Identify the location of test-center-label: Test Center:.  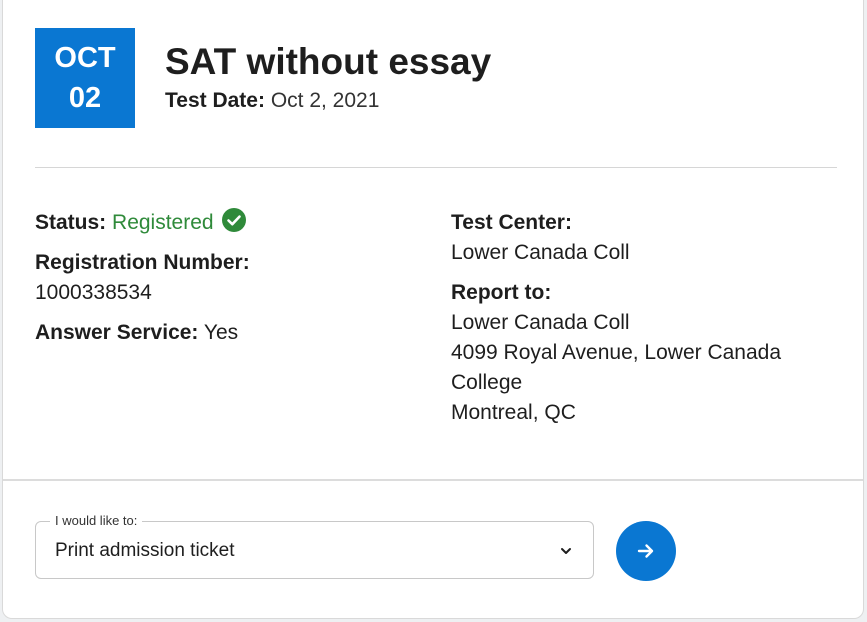
(511, 222).